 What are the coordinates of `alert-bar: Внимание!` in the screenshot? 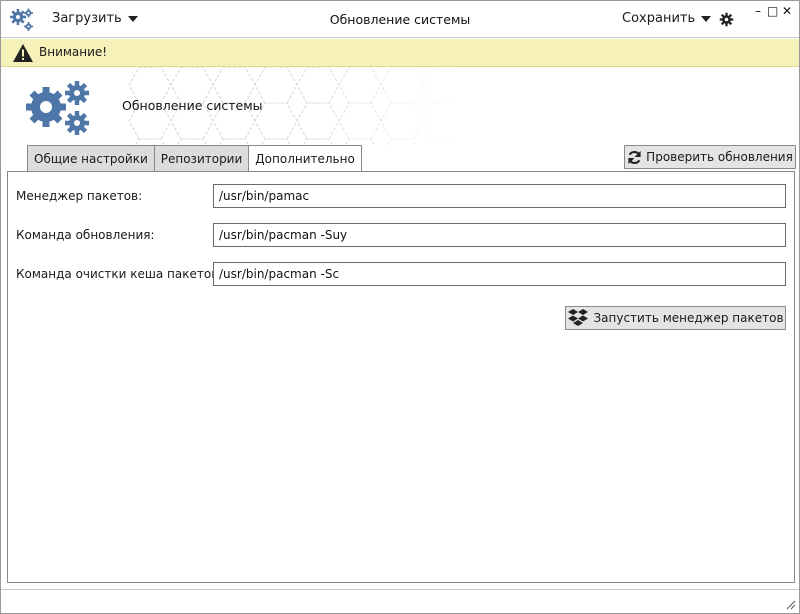 It's located at (400, 53).